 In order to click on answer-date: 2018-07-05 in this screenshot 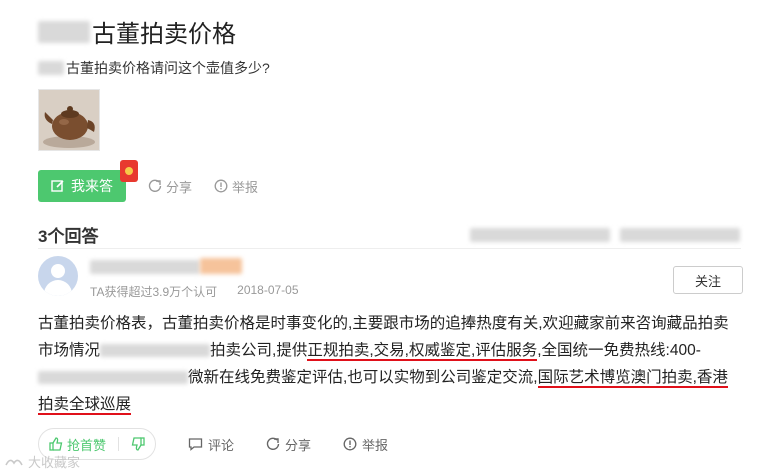, I will do `click(268, 290)`.